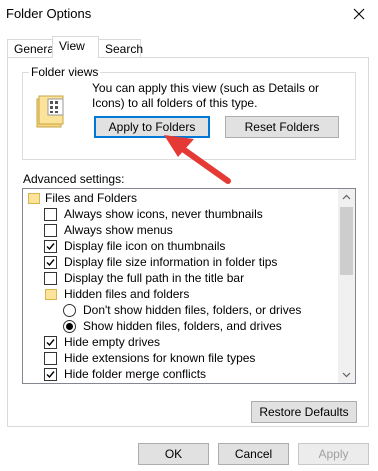  I want to click on option-label: Hide extensions for known file types, so click(160, 358).